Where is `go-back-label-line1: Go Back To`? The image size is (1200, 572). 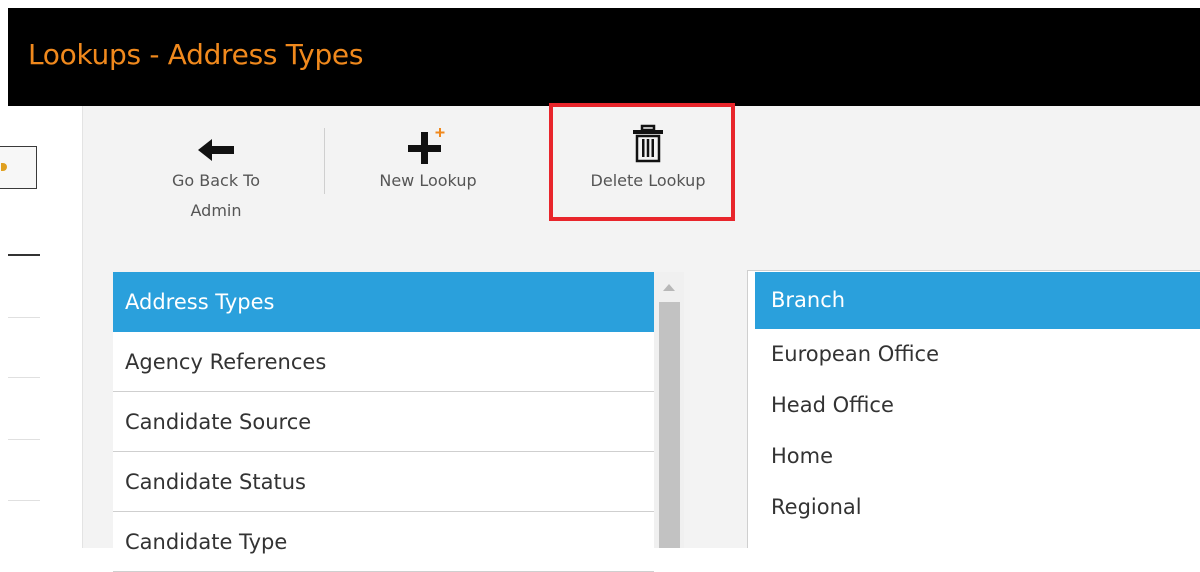 go-back-label-line1: Go Back To is located at coordinates (216, 180).